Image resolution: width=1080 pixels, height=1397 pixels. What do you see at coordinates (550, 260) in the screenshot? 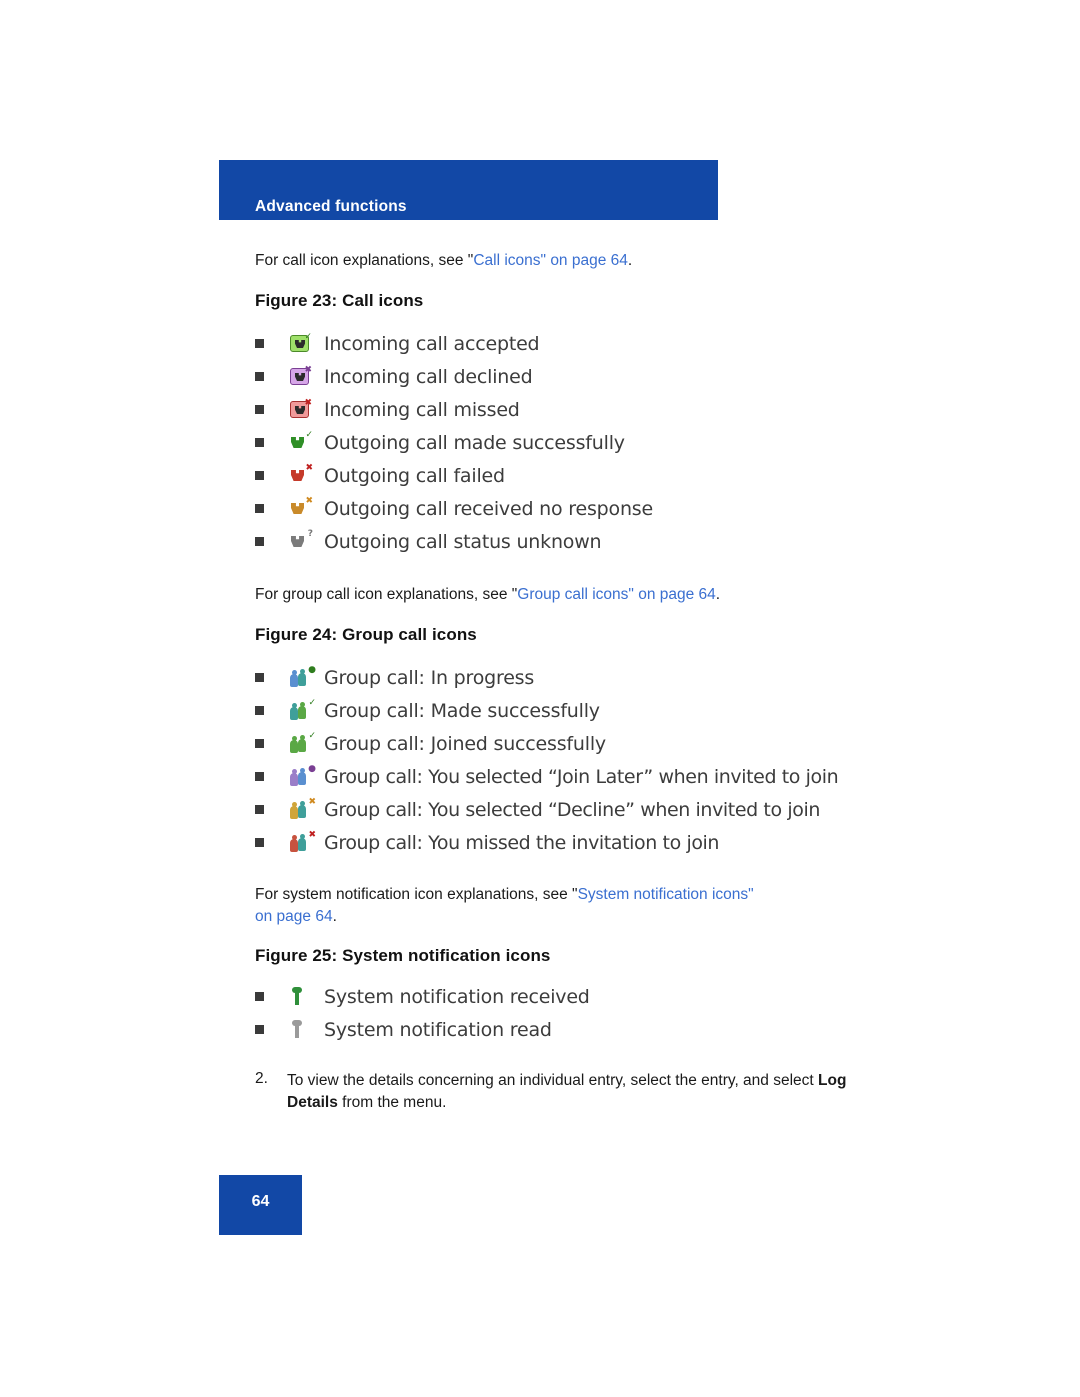
I see `call-icons-link: Call icons" on page 64` at bounding box center [550, 260].